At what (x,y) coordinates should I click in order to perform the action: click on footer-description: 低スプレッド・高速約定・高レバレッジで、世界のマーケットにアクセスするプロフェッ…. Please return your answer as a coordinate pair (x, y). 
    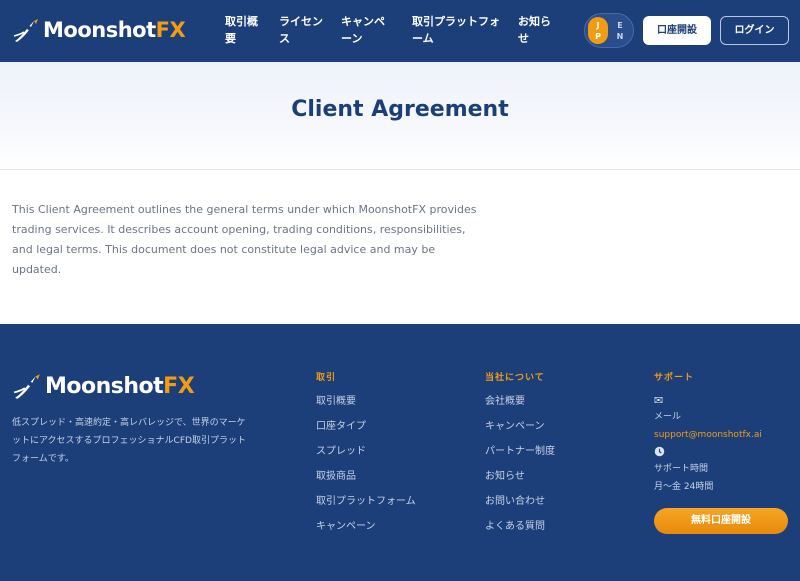
    Looking at the image, I should click on (129, 441).